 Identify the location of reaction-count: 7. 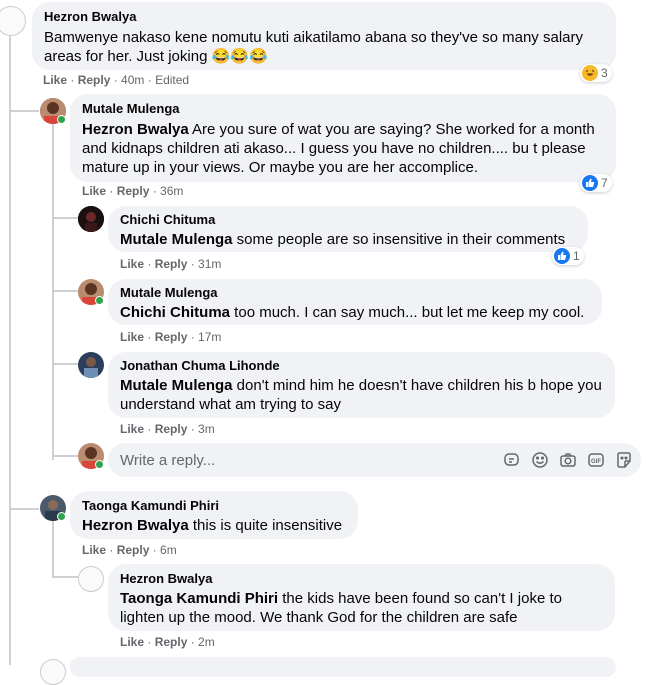
(596, 183).